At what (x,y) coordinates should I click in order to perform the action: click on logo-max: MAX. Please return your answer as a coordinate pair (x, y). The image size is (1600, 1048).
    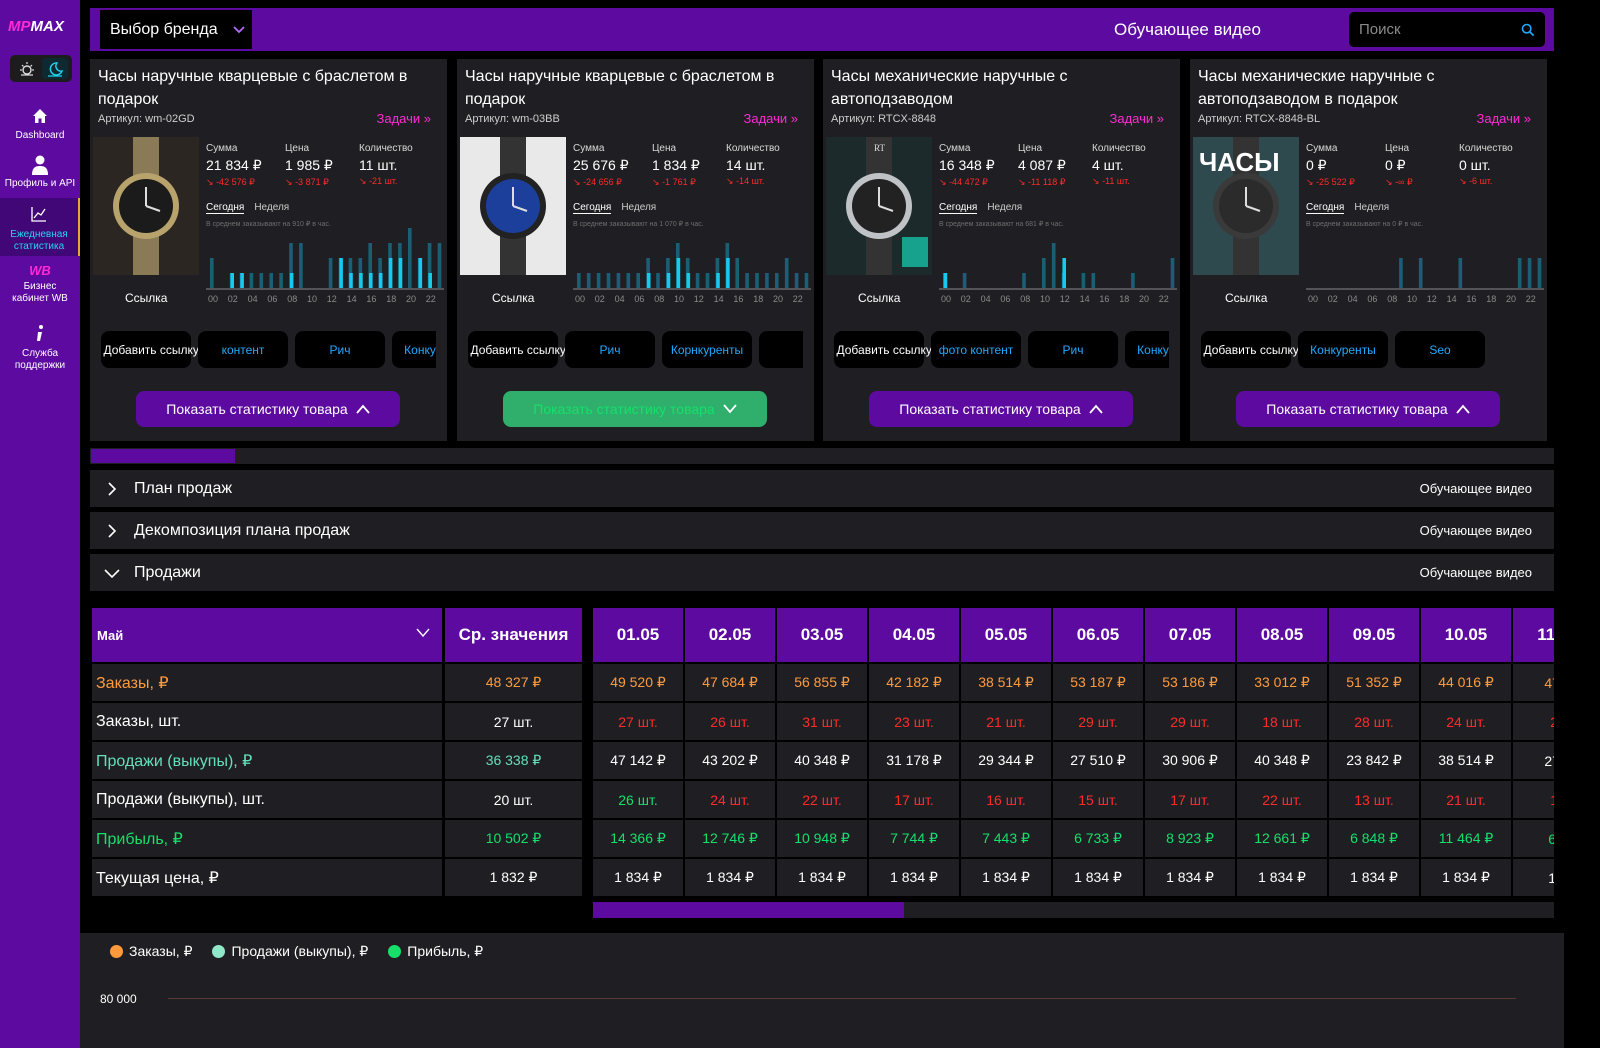
    Looking at the image, I should click on (47, 26).